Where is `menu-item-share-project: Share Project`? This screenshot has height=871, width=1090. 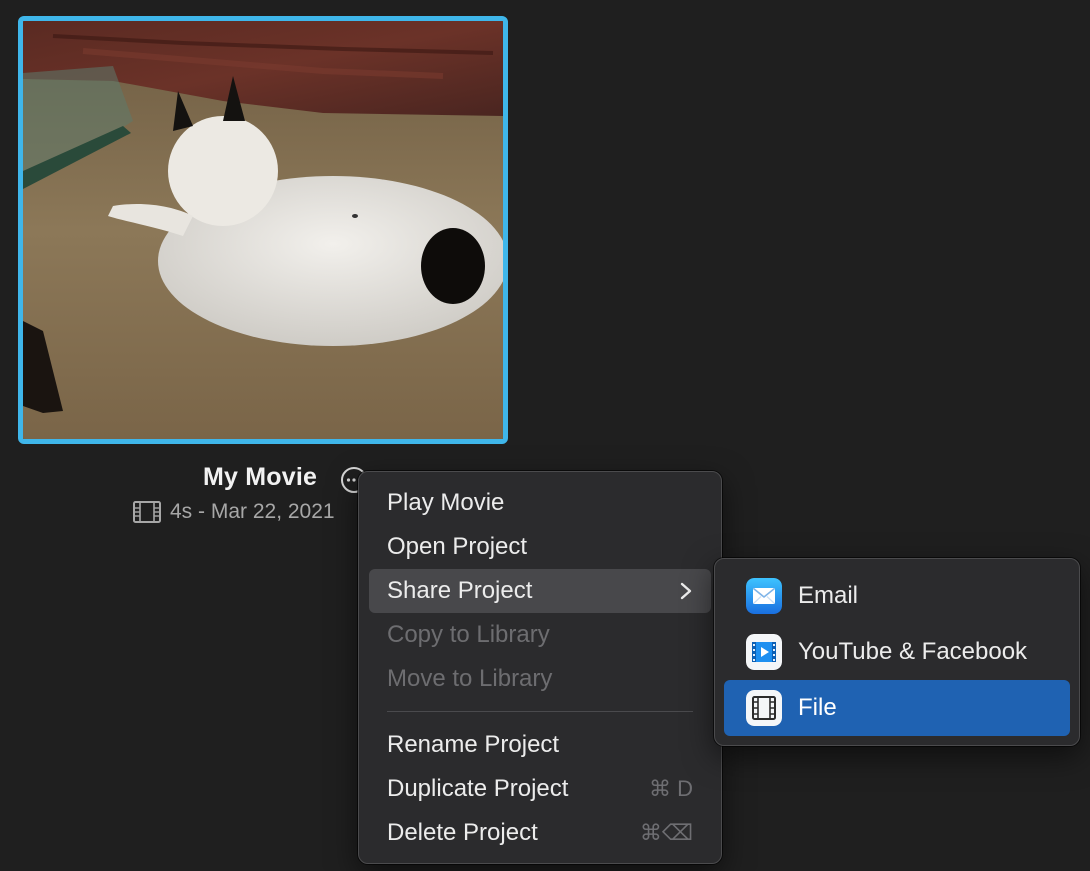
menu-item-share-project: Share Project is located at coordinates (540, 591).